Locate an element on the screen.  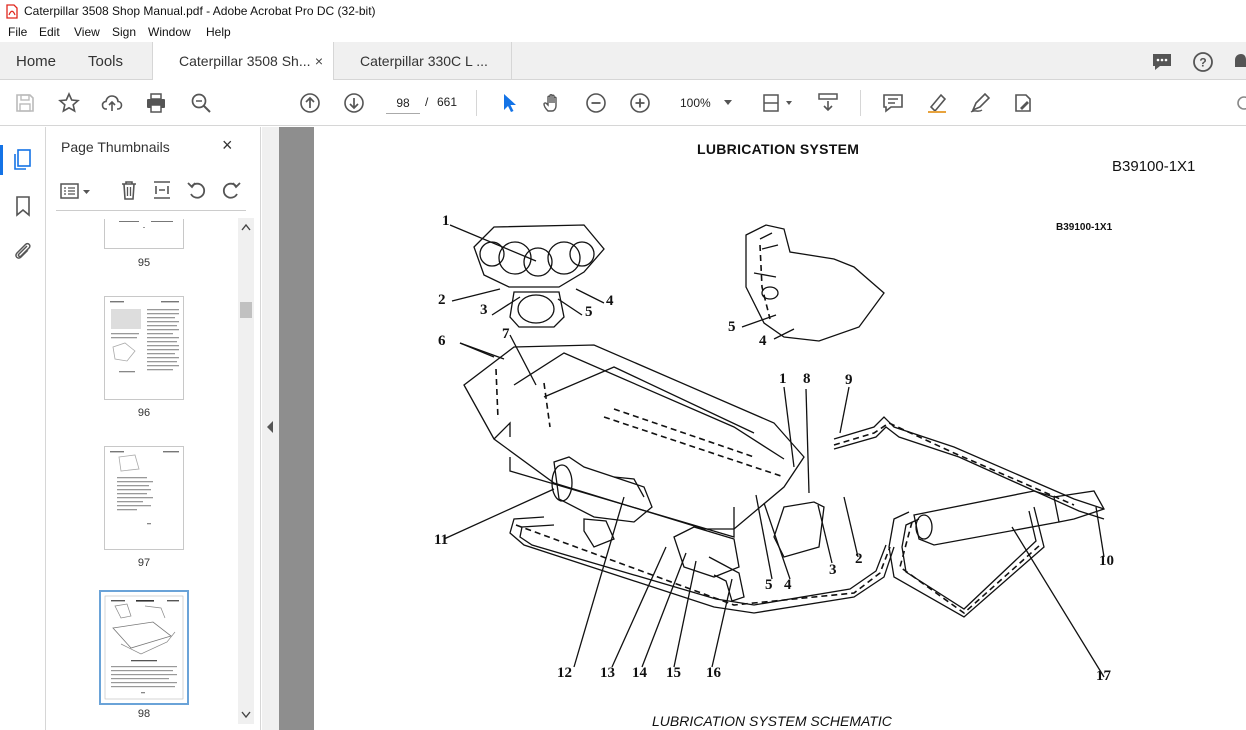
previous-page-icon is located at coordinates (310, 103).